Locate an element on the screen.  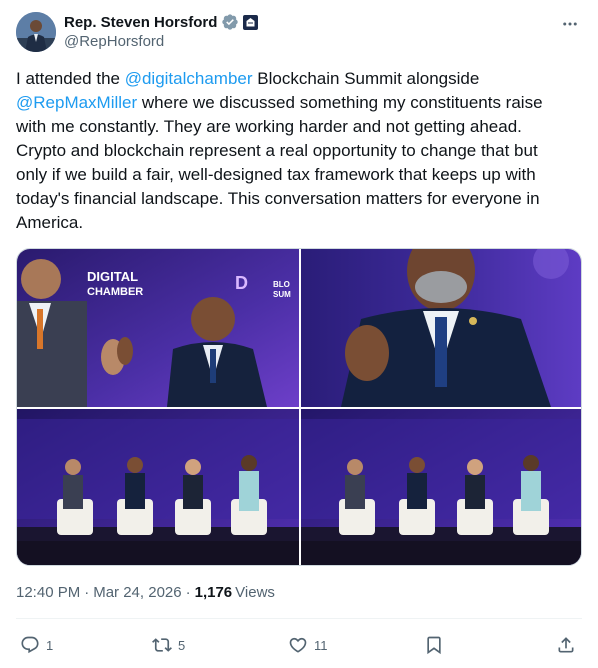
photo-brand-line2: CHAMBER is located at coordinates (115, 292).